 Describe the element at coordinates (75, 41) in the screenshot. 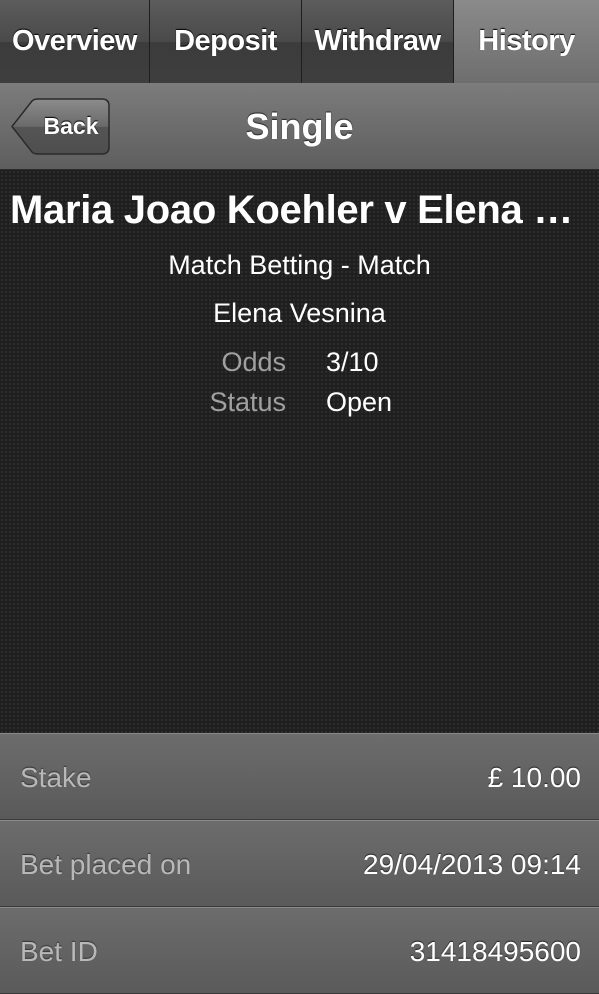

I see `tab-overview: Overview` at that location.